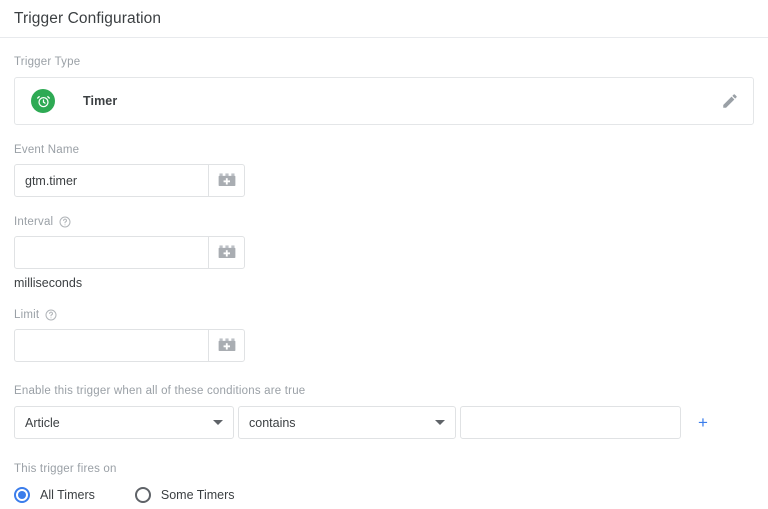  I want to click on condition-operator-value: contains, so click(272, 422).